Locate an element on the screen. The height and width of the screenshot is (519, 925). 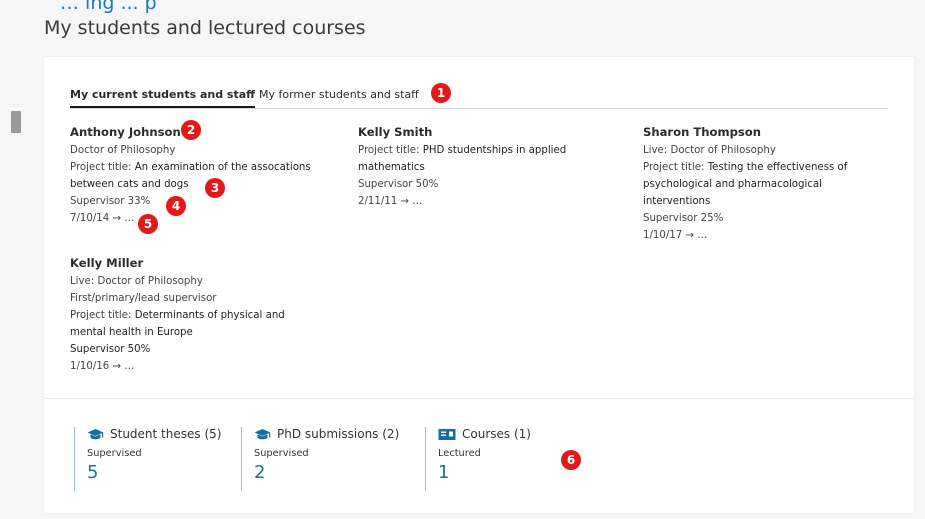
annotation-badge-1: 1 is located at coordinates (441, 93).